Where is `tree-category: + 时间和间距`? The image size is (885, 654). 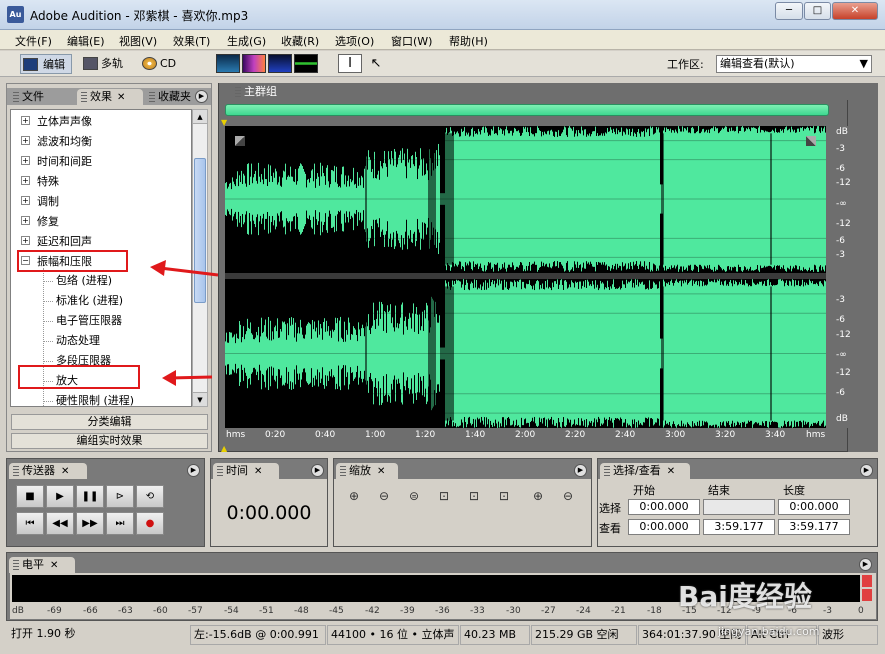
tree-category: + 时间和间距 is located at coordinates (102, 161).